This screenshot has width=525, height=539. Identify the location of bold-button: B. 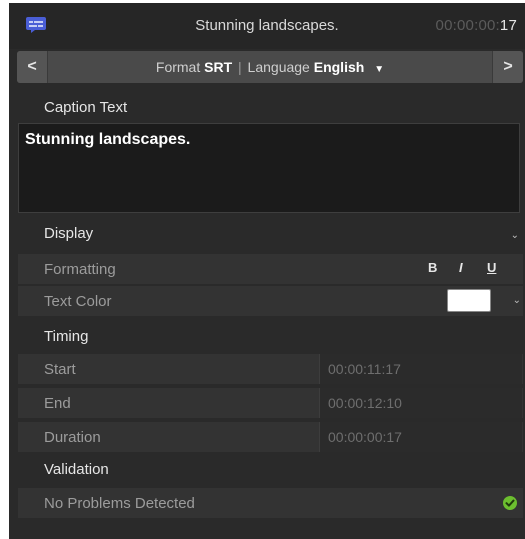
(432, 267).